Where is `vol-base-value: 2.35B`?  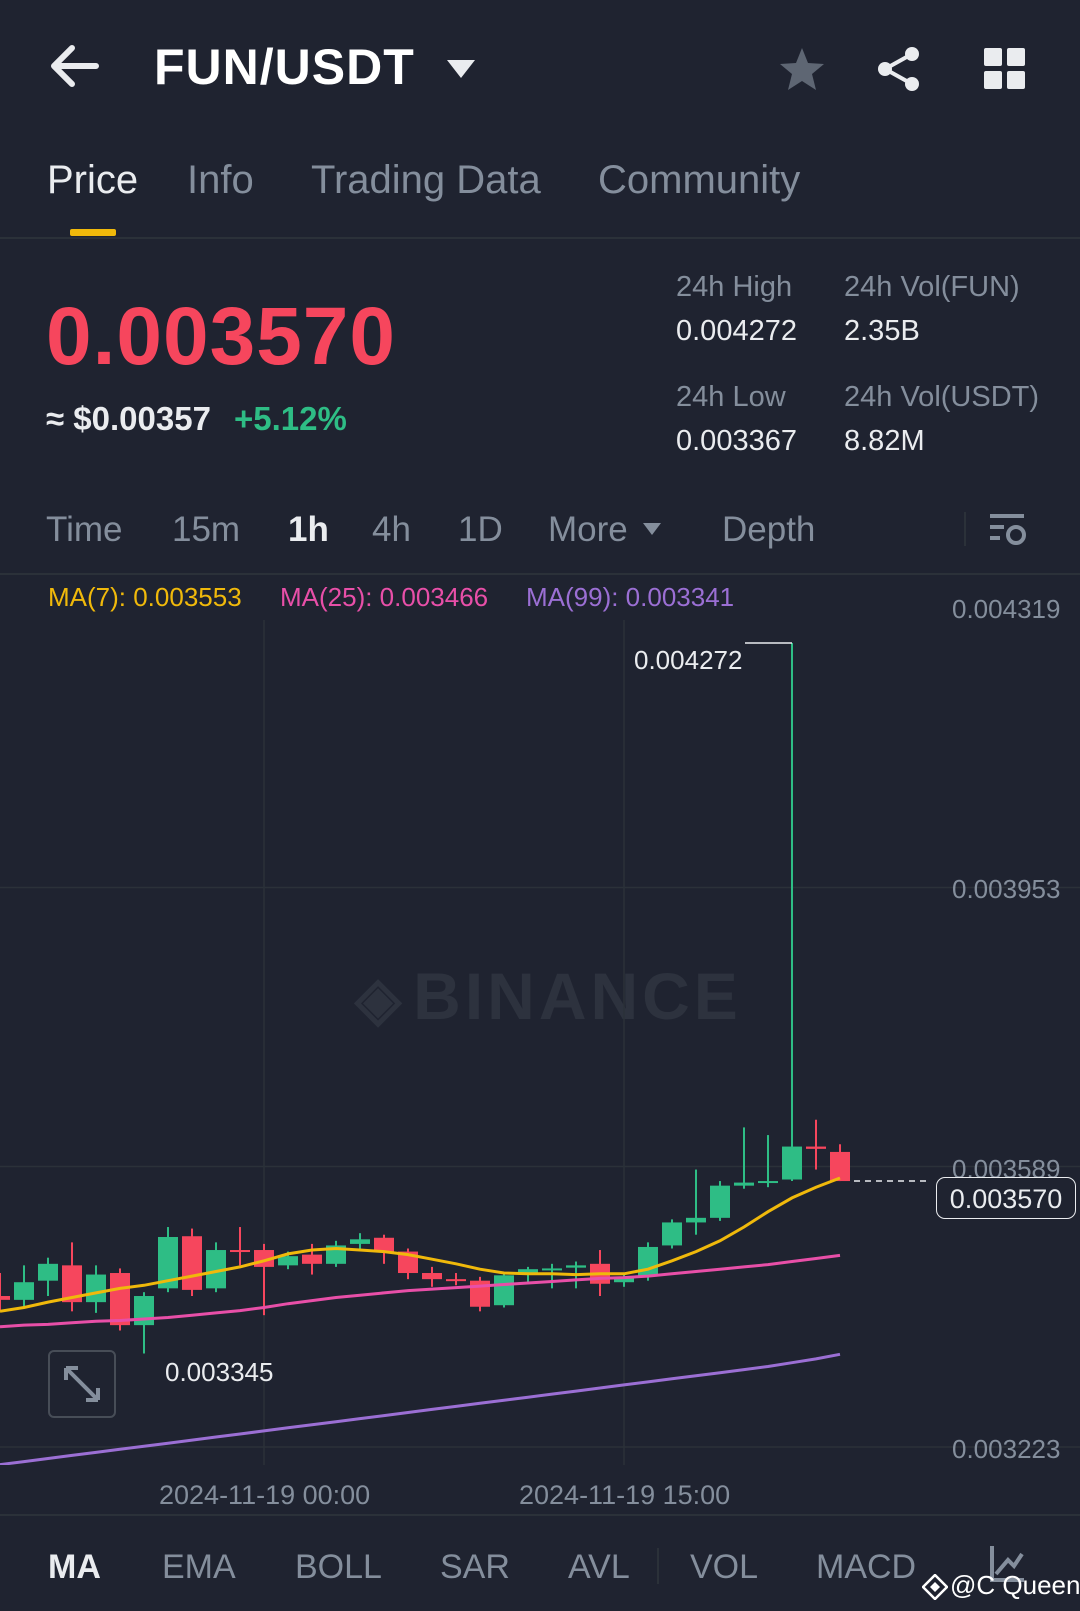 vol-base-value: 2.35B is located at coordinates (882, 331).